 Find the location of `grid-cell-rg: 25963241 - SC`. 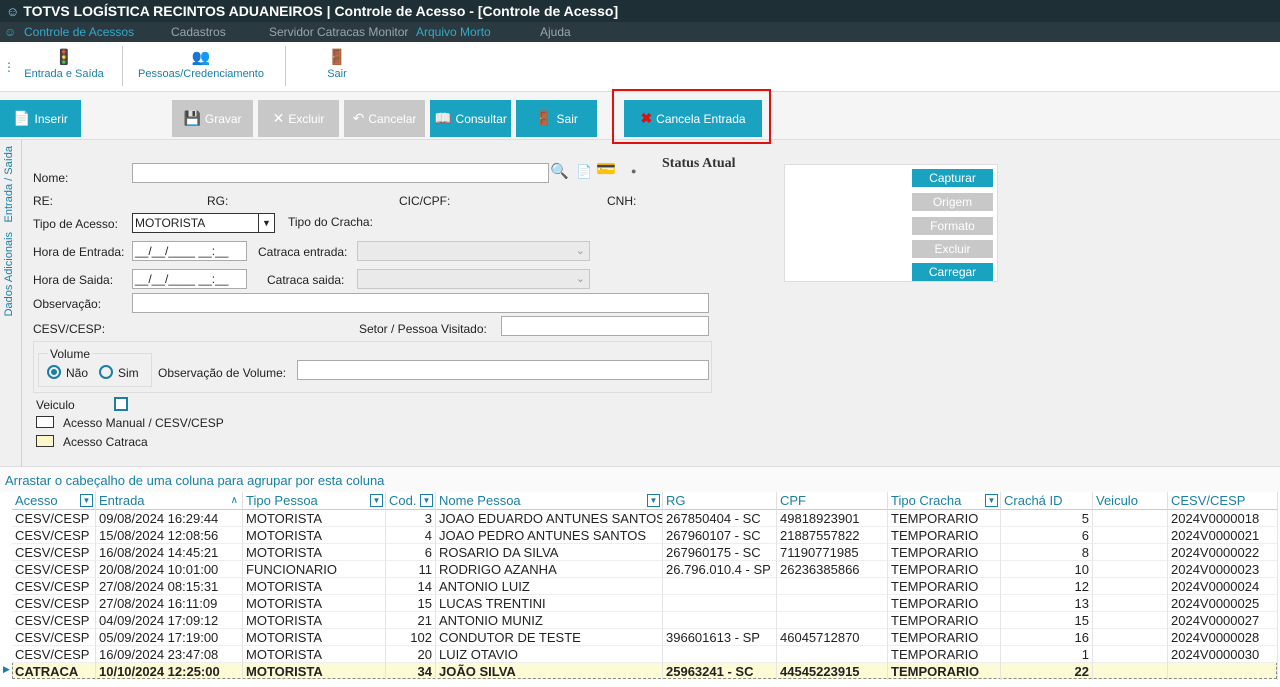

grid-cell-rg: 25963241 - SC is located at coordinates (720, 671).